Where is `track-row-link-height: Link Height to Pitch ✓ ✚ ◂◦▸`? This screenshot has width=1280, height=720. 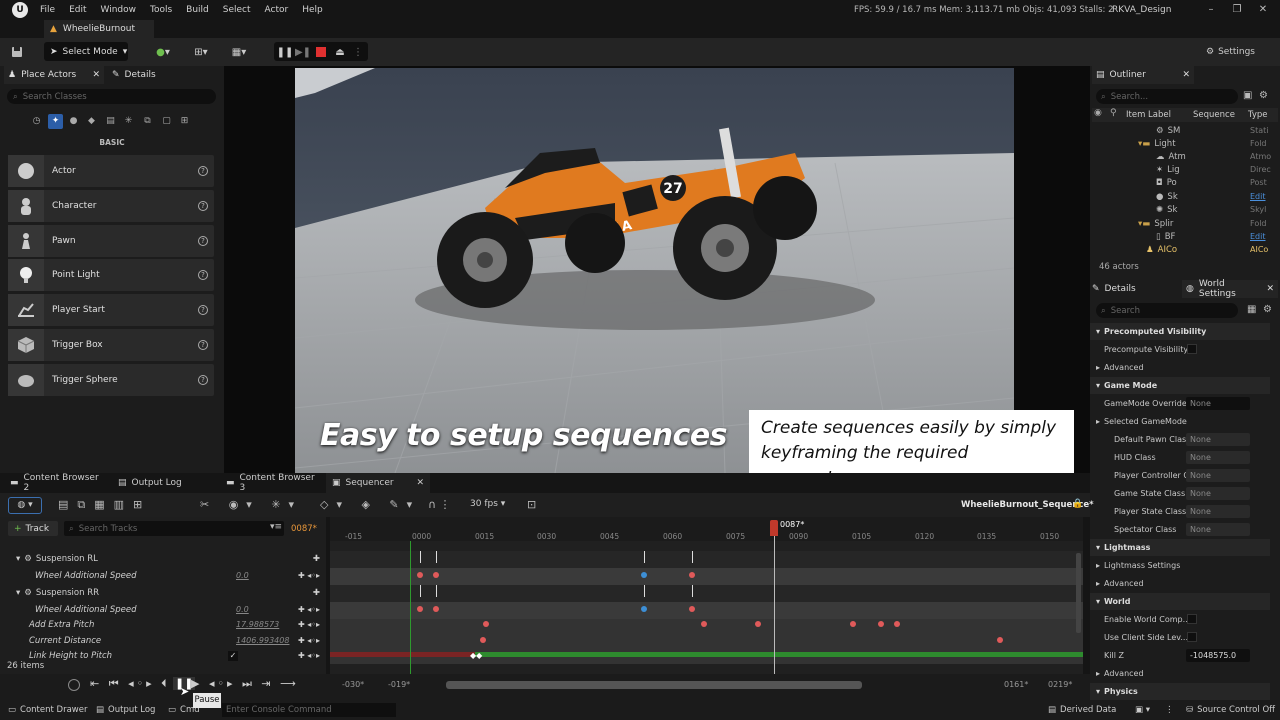
track-row-link-height: Link Height to Pitch ✓ ✚ ◂◦▸ is located at coordinates (164, 655).